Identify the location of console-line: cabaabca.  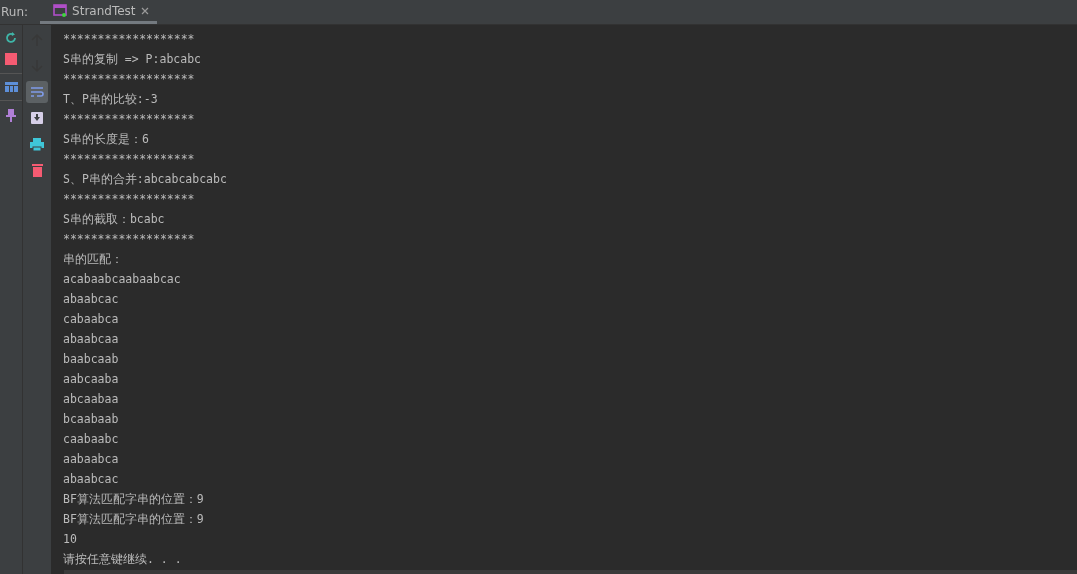
(91, 319).